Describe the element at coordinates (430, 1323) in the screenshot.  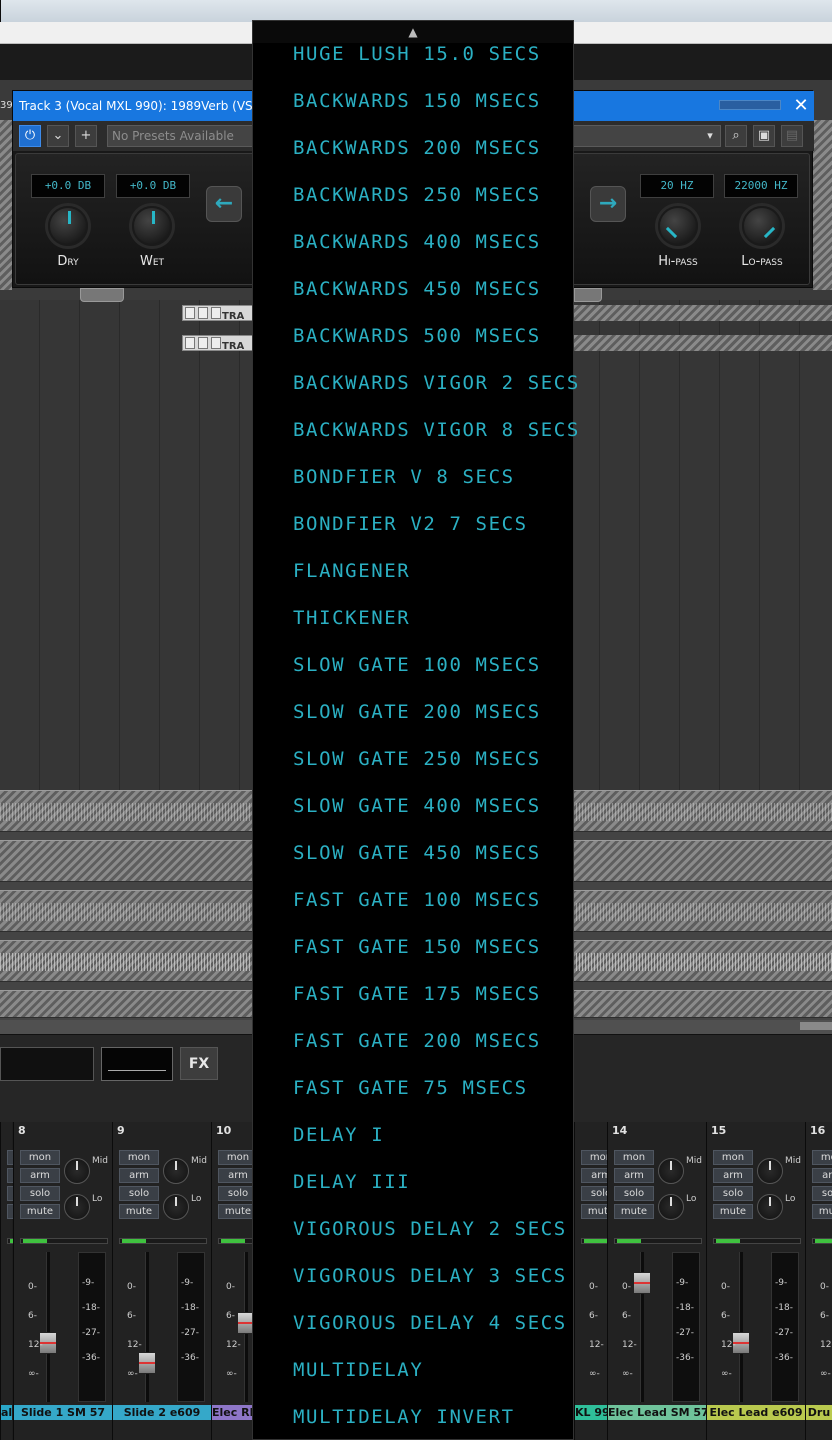
I see `preset-menu-item: VIGOROUS DELAY 4 SECS` at that location.